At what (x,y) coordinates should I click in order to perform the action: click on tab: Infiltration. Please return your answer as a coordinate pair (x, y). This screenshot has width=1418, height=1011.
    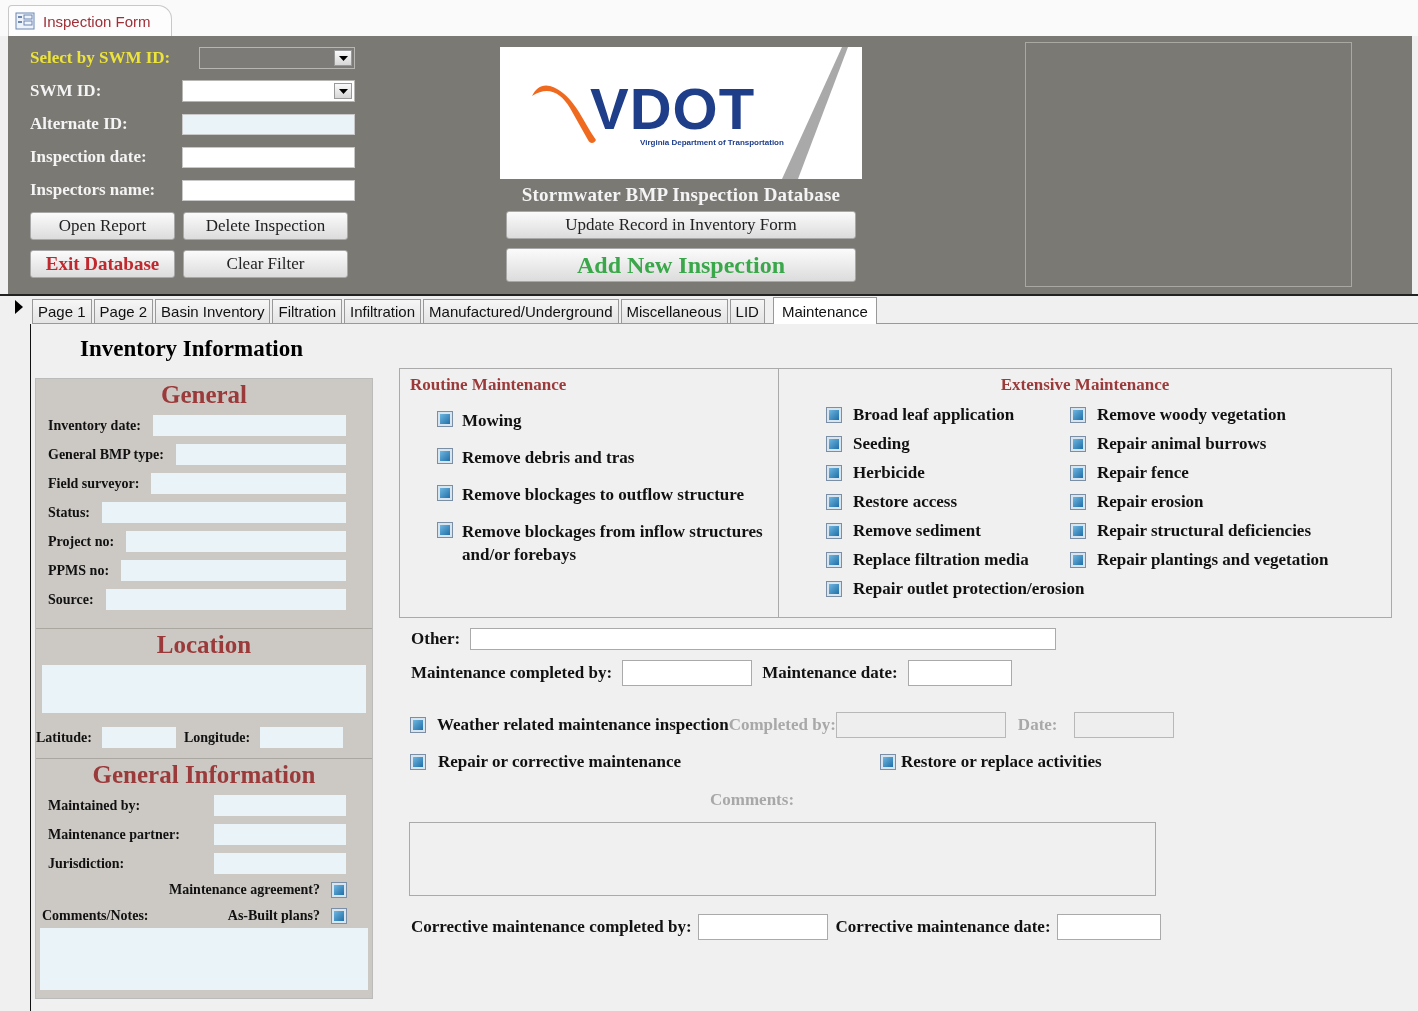
    Looking at the image, I should click on (383, 311).